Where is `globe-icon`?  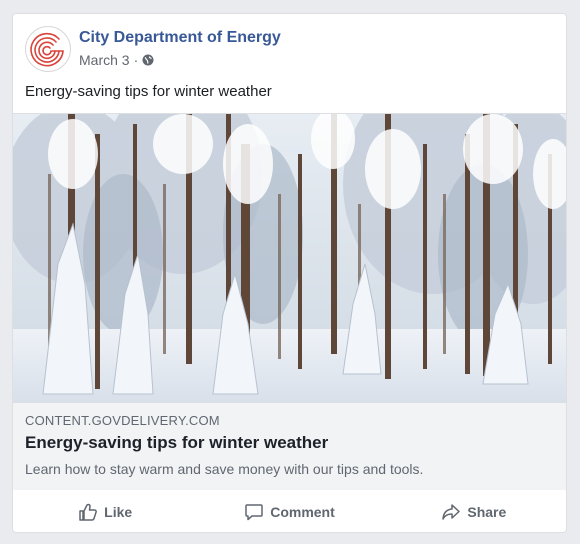 globe-icon is located at coordinates (148, 60).